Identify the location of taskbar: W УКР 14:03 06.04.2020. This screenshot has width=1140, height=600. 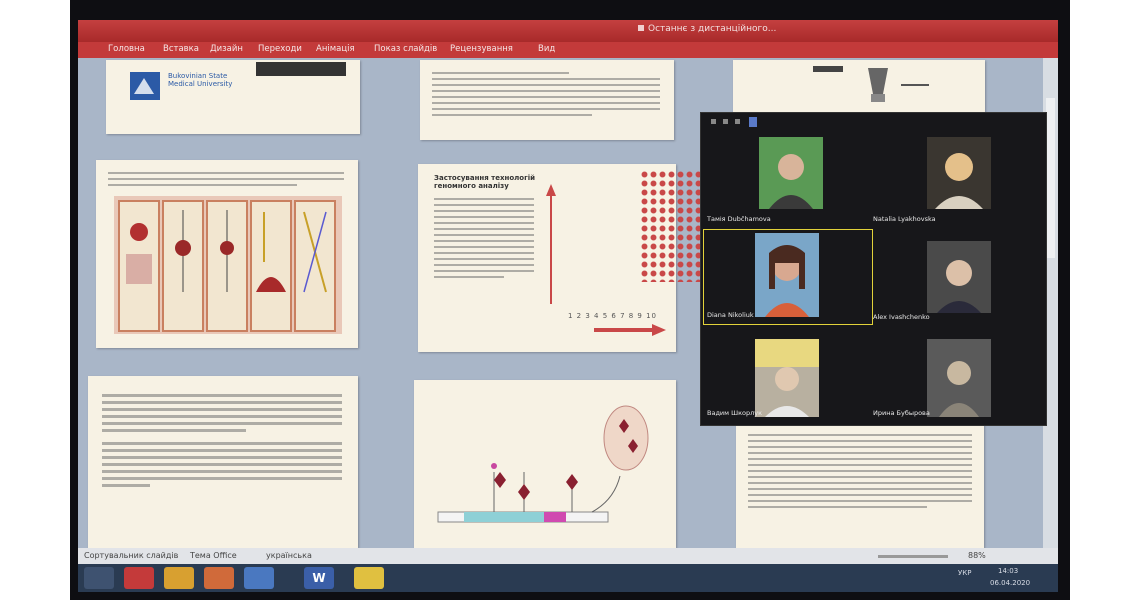
(568, 578).